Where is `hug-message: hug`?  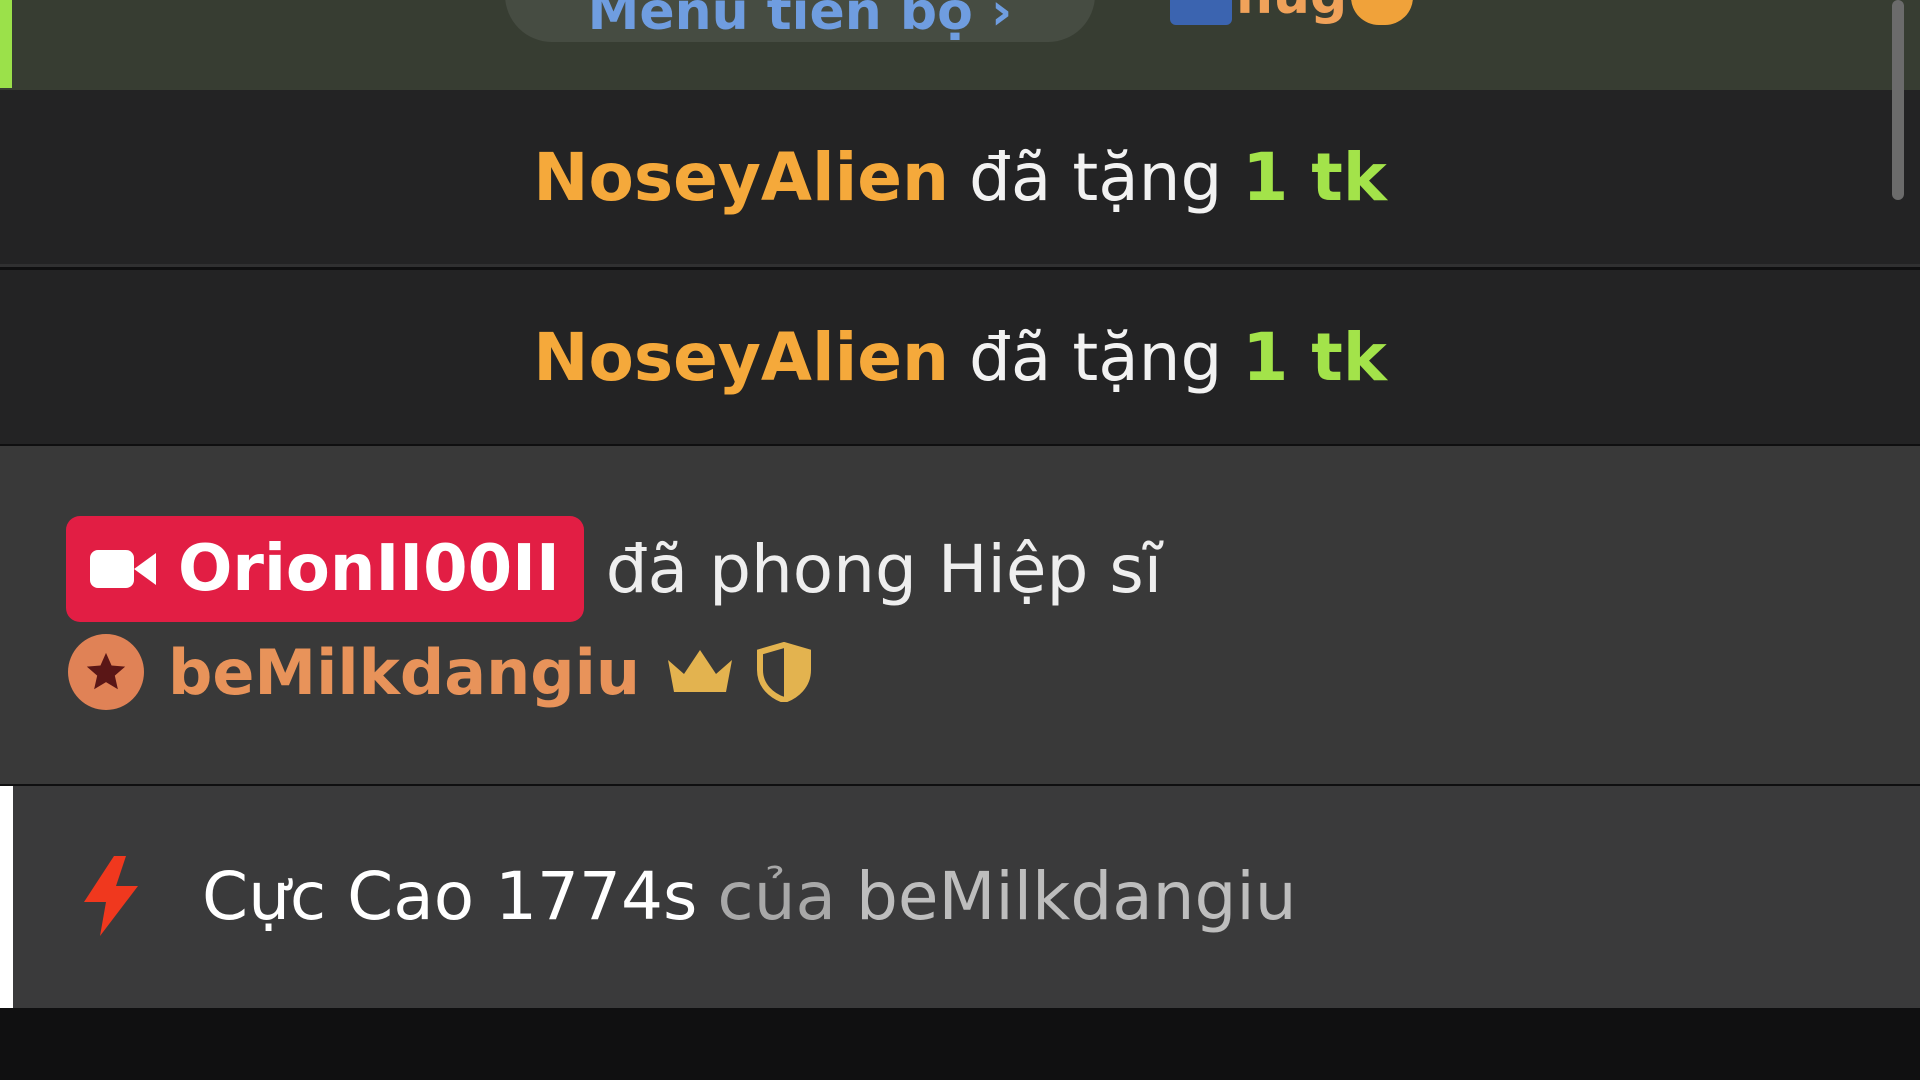
hug-message: hug is located at coordinates (1292, 13).